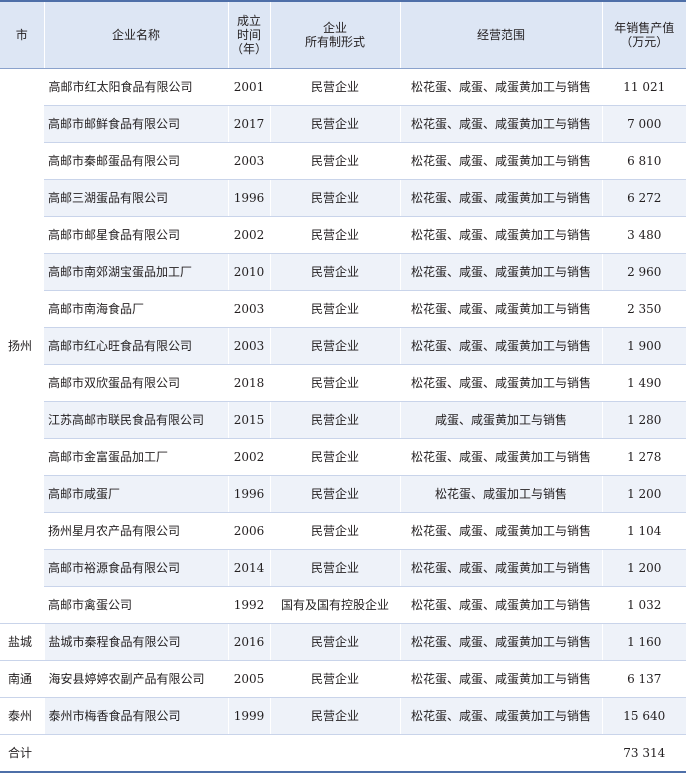 This screenshot has height=773, width=686. I want to click on cell-scope: 松花蛋、咸蛋加工与销售, so click(500, 494).